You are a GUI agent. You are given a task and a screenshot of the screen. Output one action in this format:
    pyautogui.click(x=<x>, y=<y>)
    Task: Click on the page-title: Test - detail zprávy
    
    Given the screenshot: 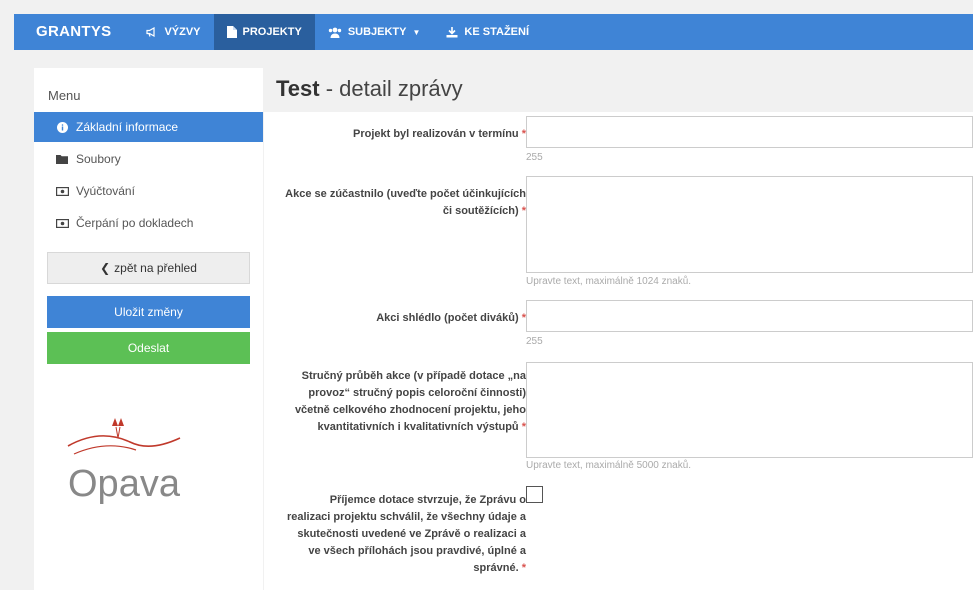 What is the action you would take?
    pyautogui.click(x=369, y=89)
    